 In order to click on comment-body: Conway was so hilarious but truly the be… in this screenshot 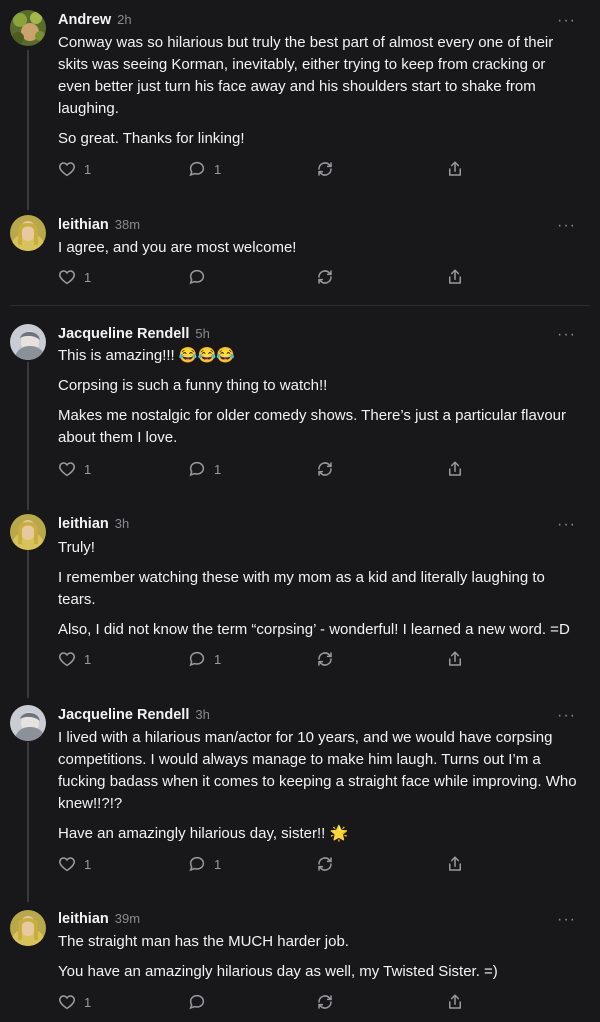, I will do `click(318, 95)`.